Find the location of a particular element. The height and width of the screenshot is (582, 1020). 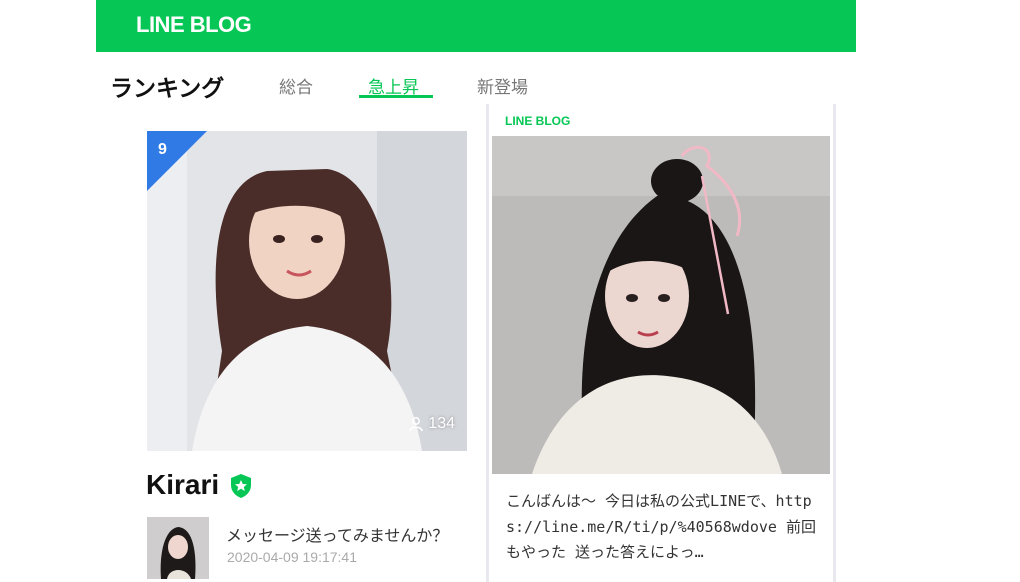

post-thumbnail is located at coordinates (178, 548).